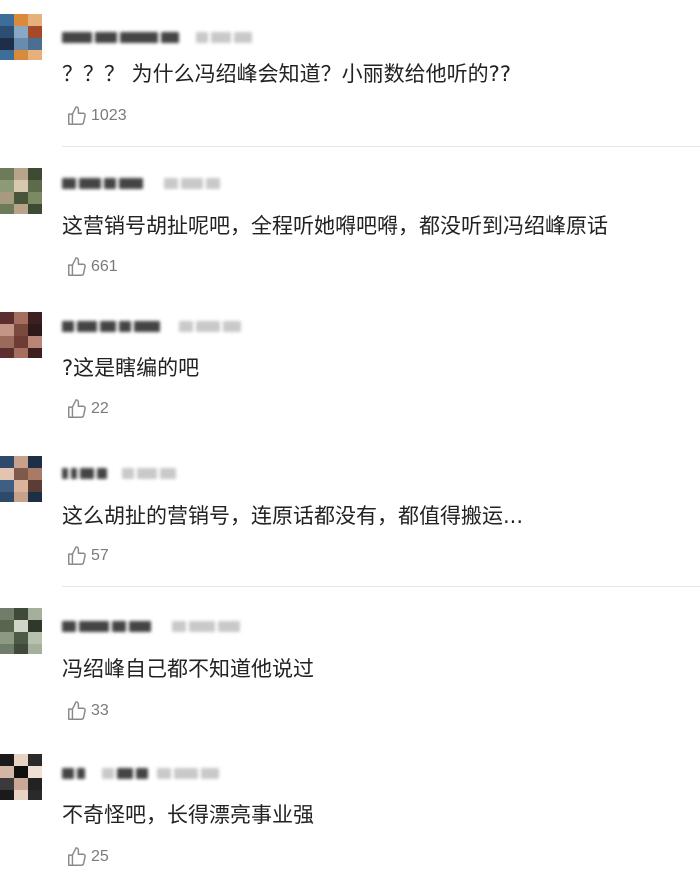 This screenshot has height=879, width=700. I want to click on like-count: 25, so click(100, 856).